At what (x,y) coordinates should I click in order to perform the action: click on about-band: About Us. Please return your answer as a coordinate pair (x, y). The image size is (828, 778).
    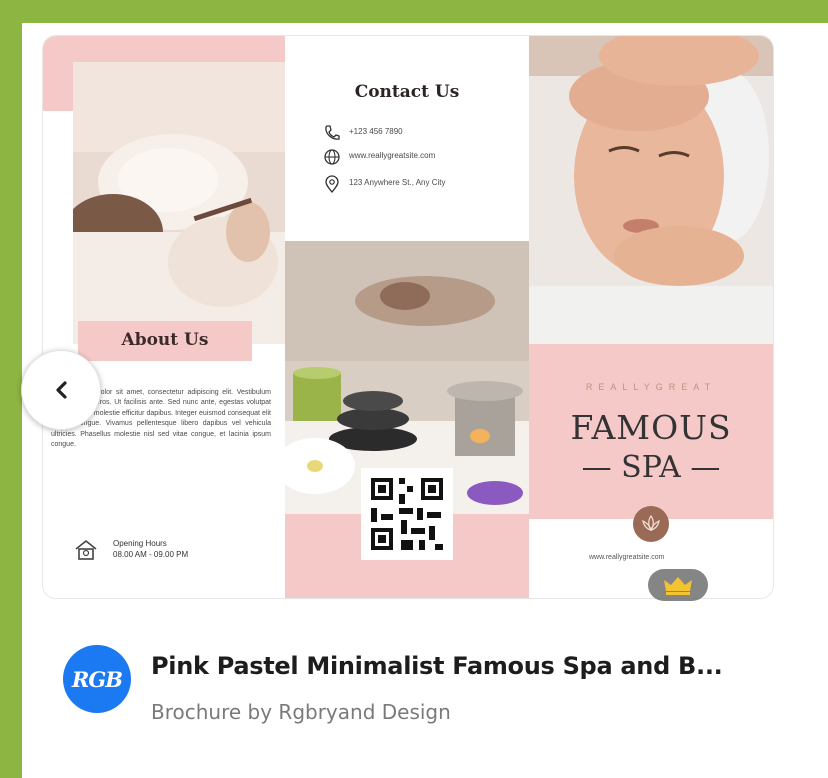
    Looking at the image, I should click on (165, 341).